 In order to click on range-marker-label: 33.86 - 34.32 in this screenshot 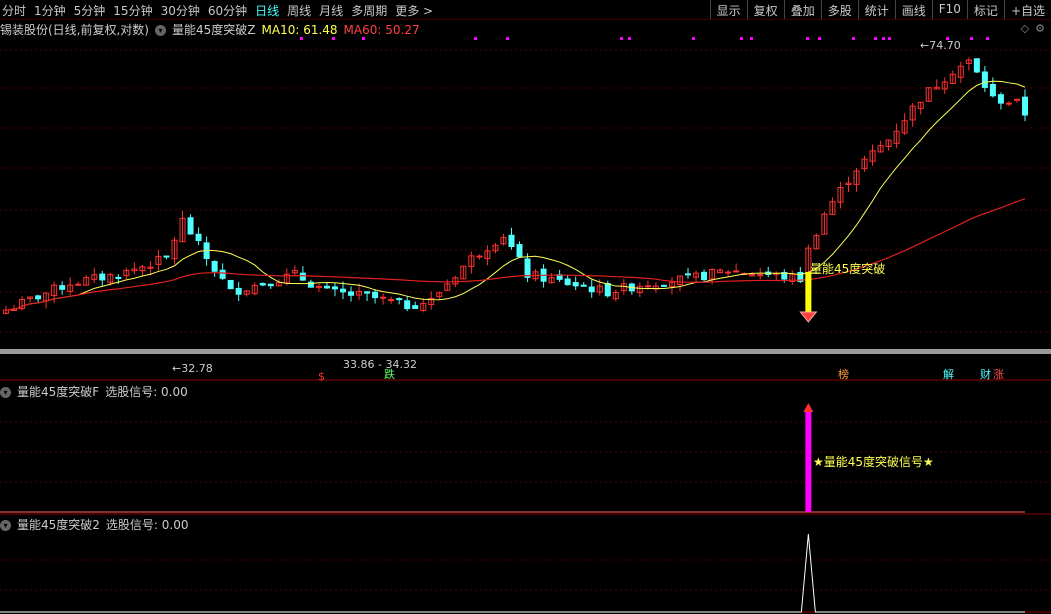, I will do `click(380, 364)`.